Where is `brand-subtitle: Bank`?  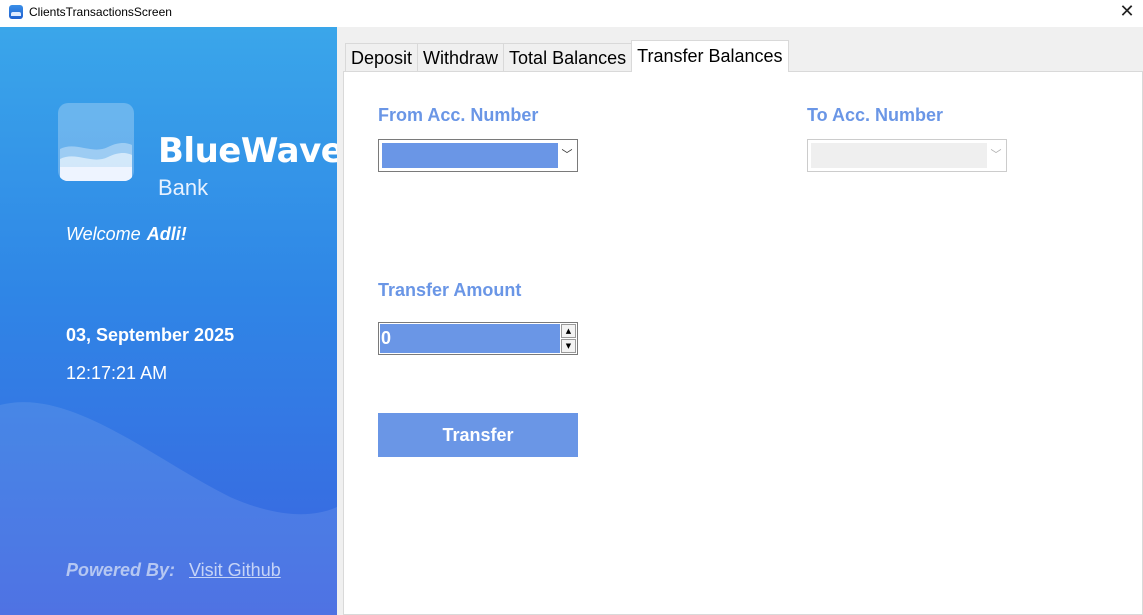 brand-subtitle: Bank is located at coordinates (183, 187).